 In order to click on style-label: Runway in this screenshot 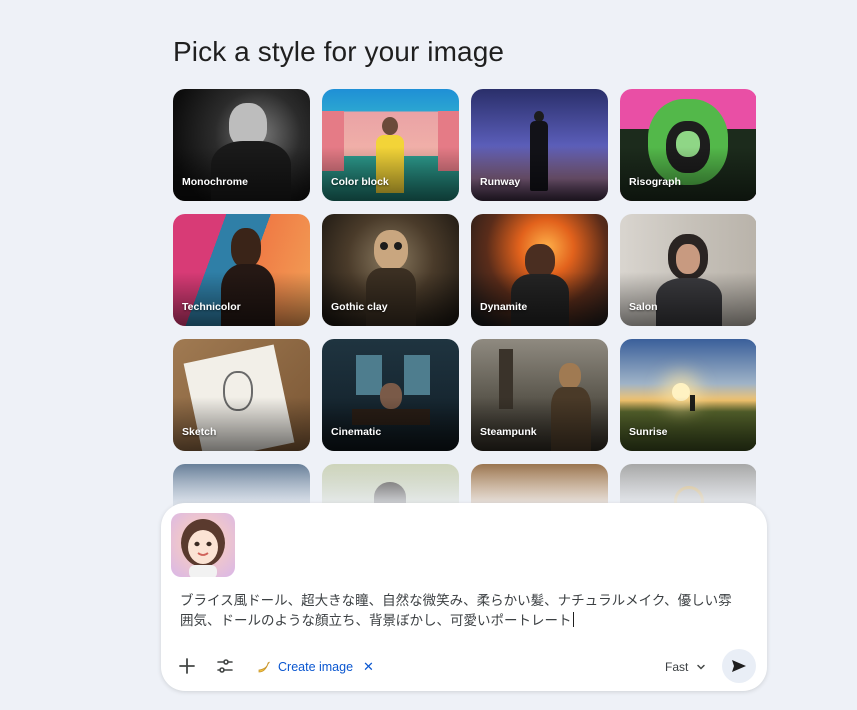, I will do `click(500, 182)`.